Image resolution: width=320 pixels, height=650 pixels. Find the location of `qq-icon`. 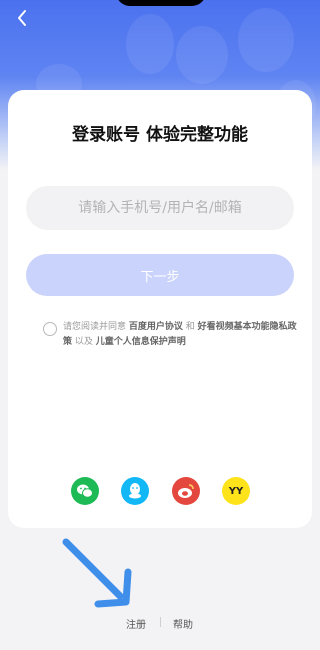

qq-icon is located at coordinates (135, 491).